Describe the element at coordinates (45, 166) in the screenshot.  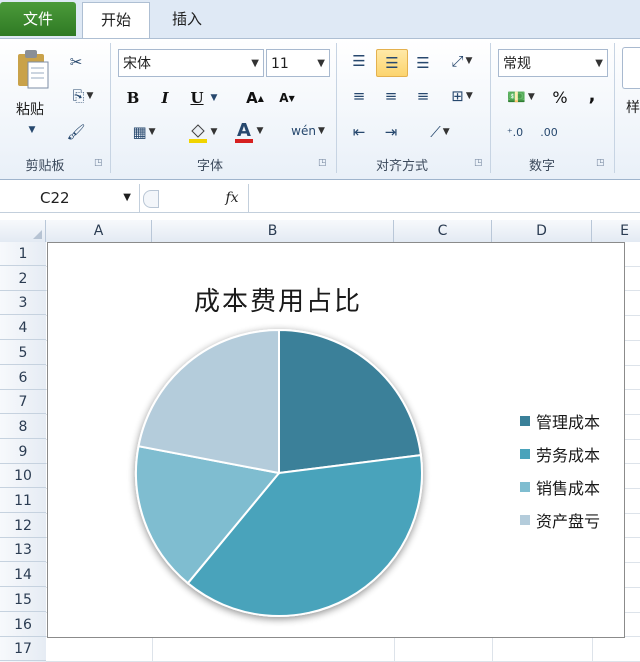
I see `clipboard-group-label: 剪贴板` at that location.